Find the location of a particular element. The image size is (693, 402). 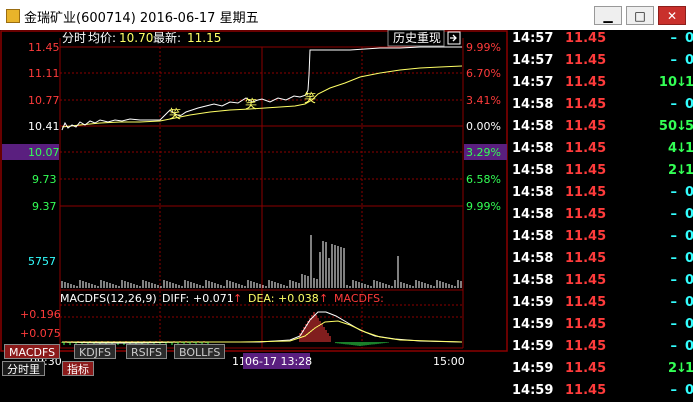

indicator-tabs: MACDFS KDJFS RSIFS BOLLFS 分时里 指标 is located at coordinates (254, 361).